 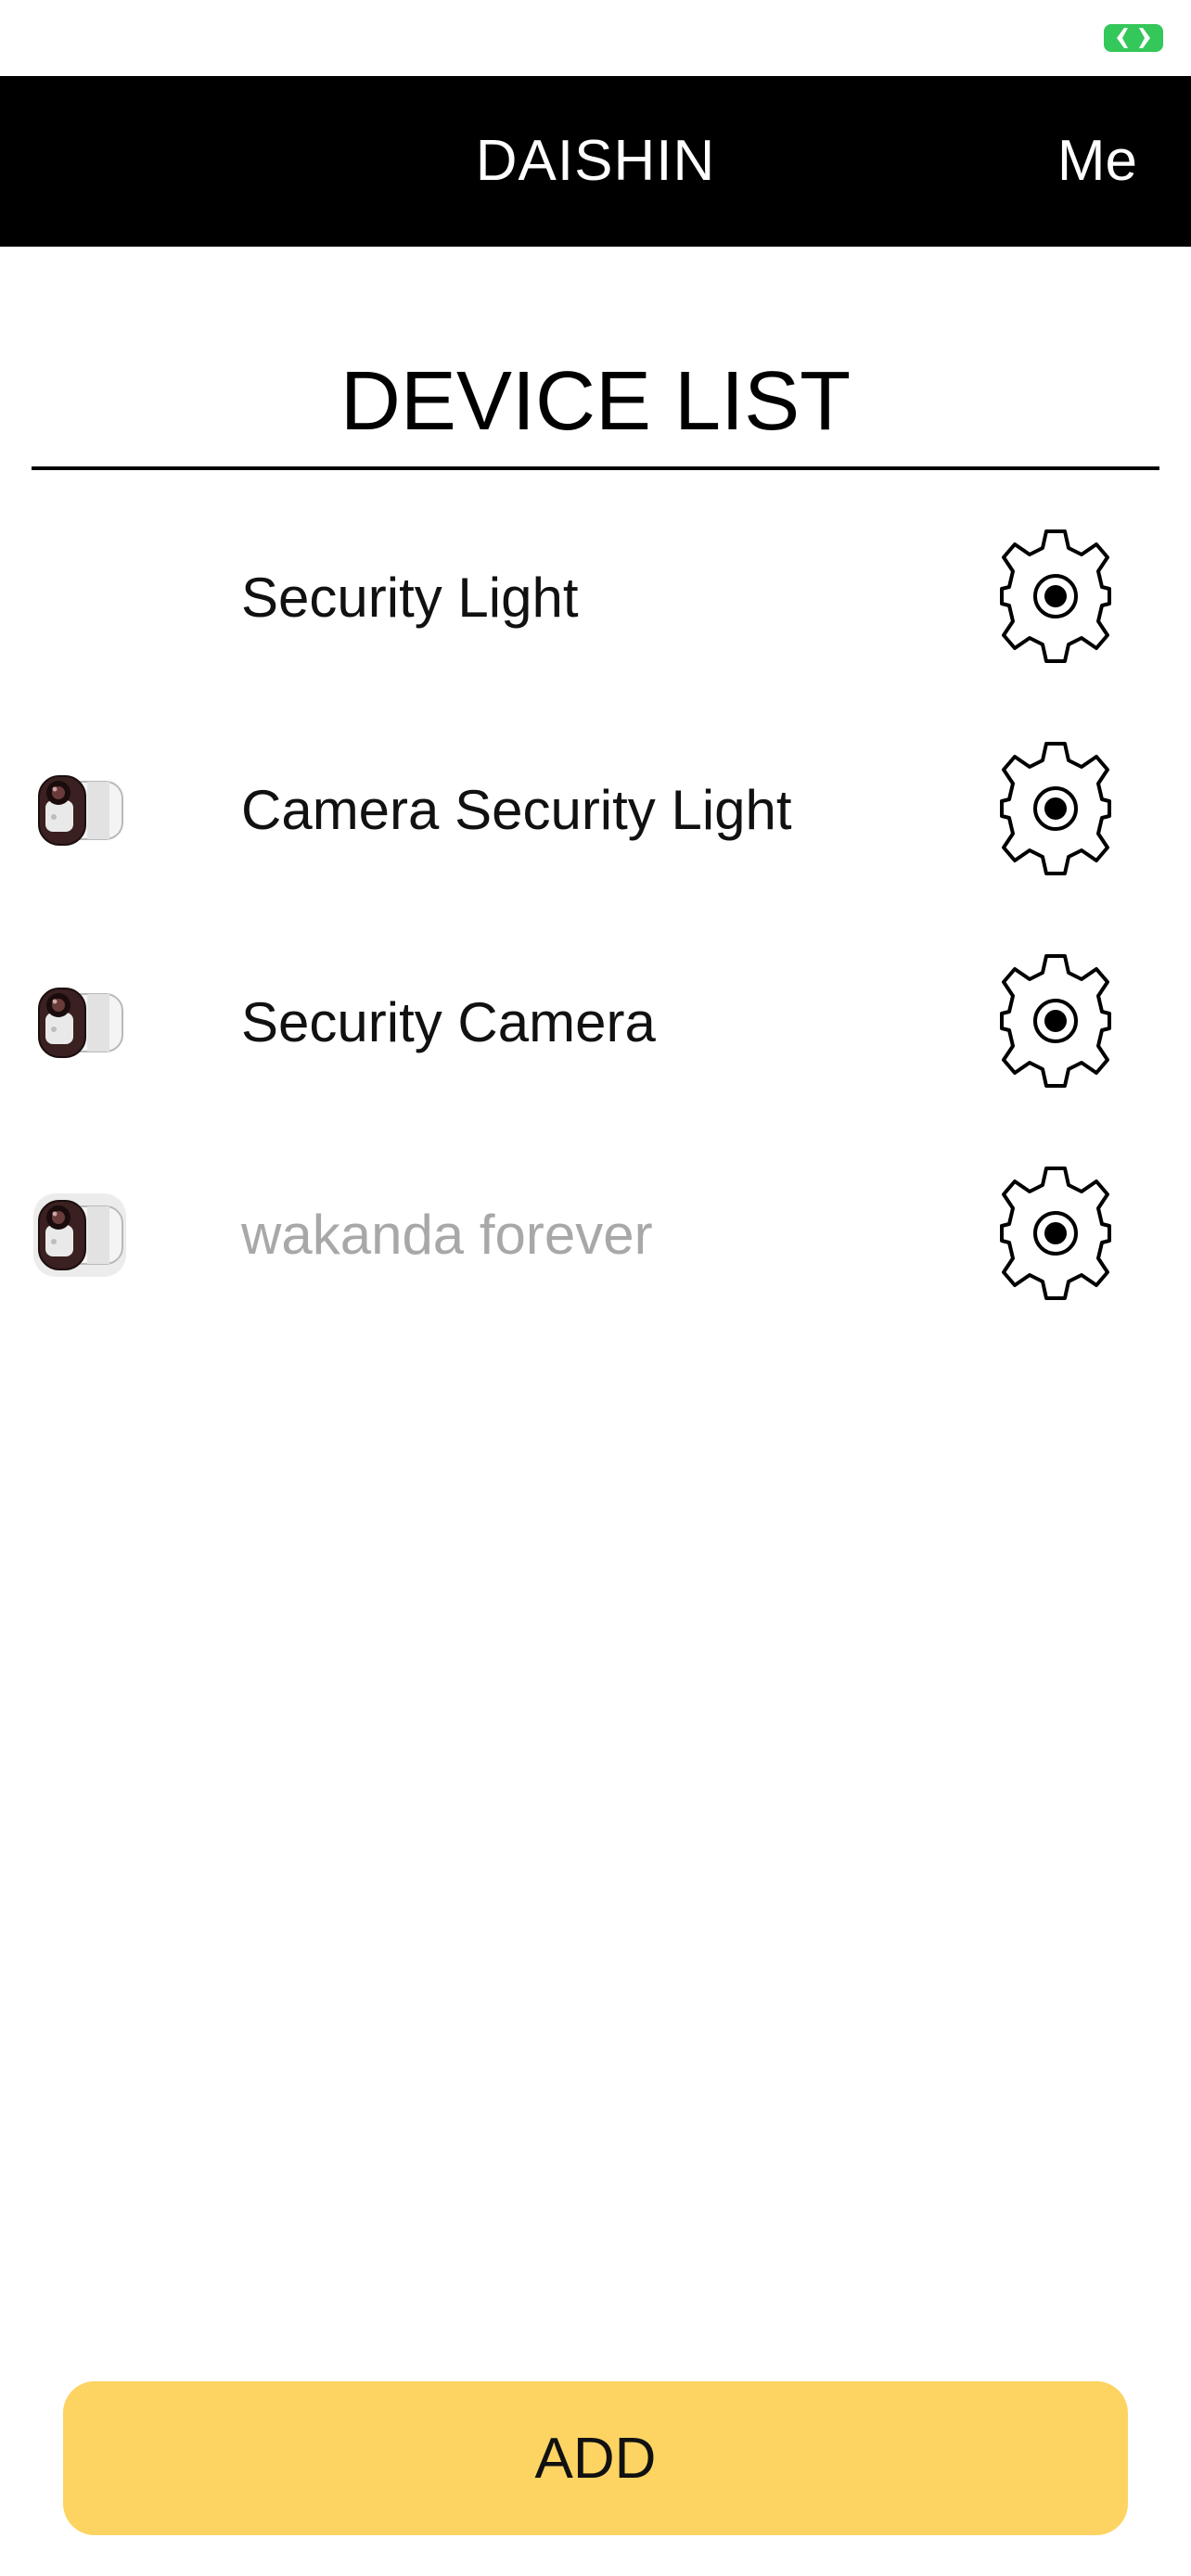 What do you see at coordinates (1133, 38) in the screenshot?
I see `battery-charging-icon` at bounding box center [1133, 38].